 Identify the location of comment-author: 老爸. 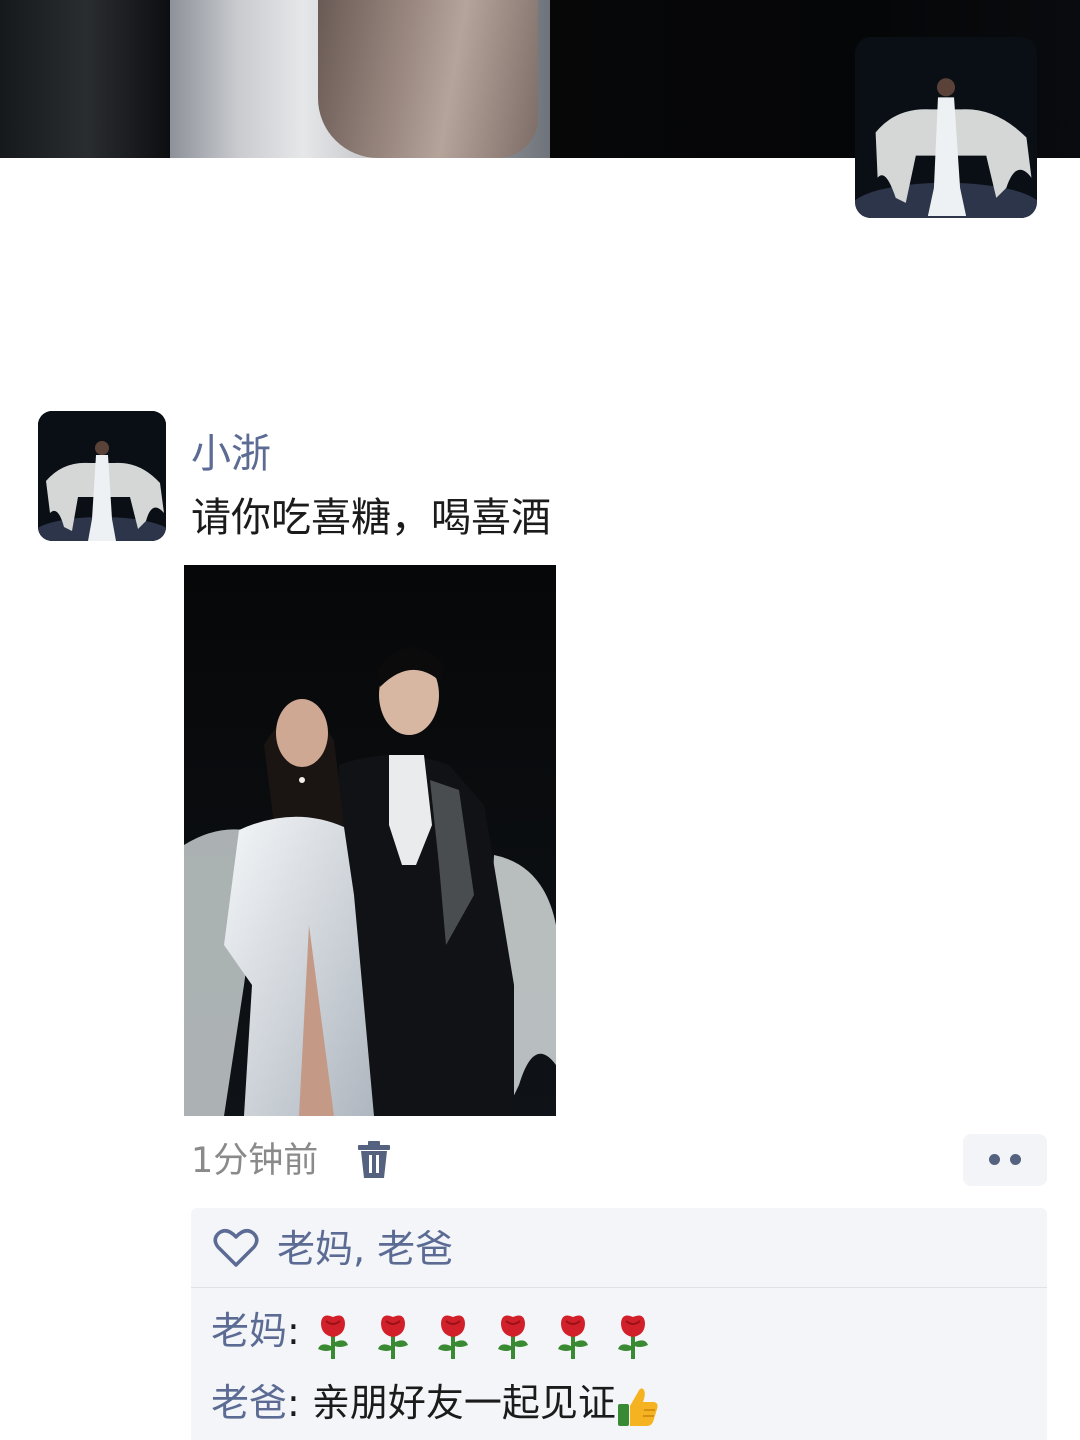
(249, 1403).